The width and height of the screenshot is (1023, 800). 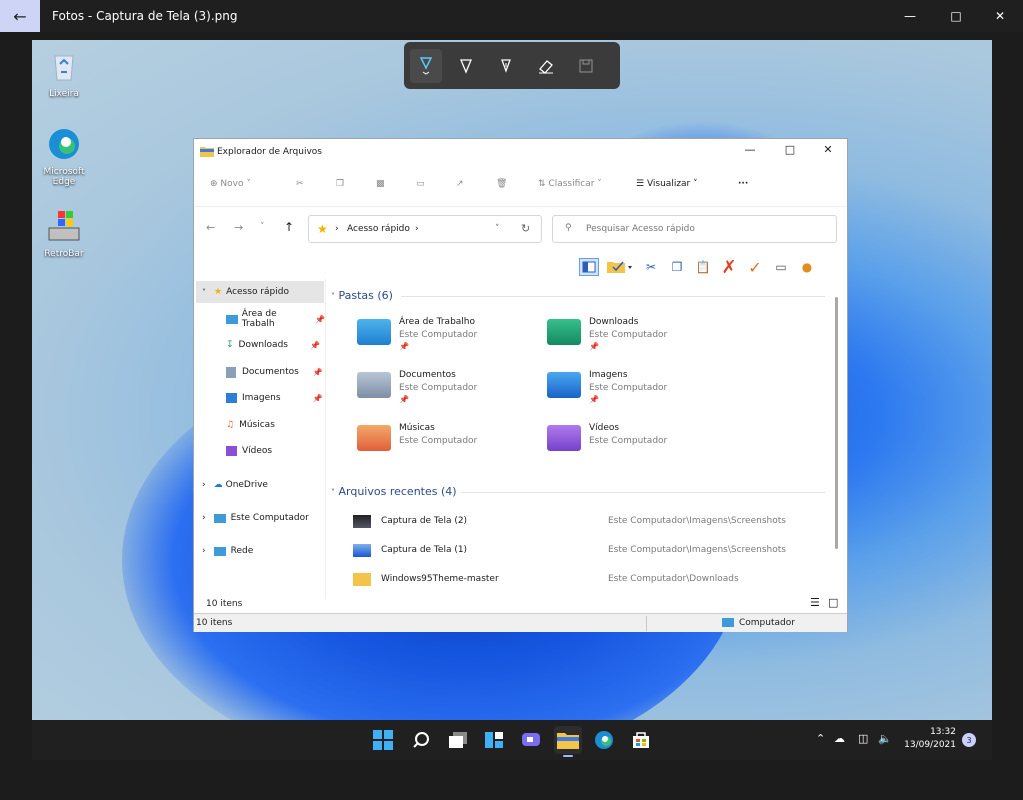 I want to click on scrollbar, so click(x=836, y=423).